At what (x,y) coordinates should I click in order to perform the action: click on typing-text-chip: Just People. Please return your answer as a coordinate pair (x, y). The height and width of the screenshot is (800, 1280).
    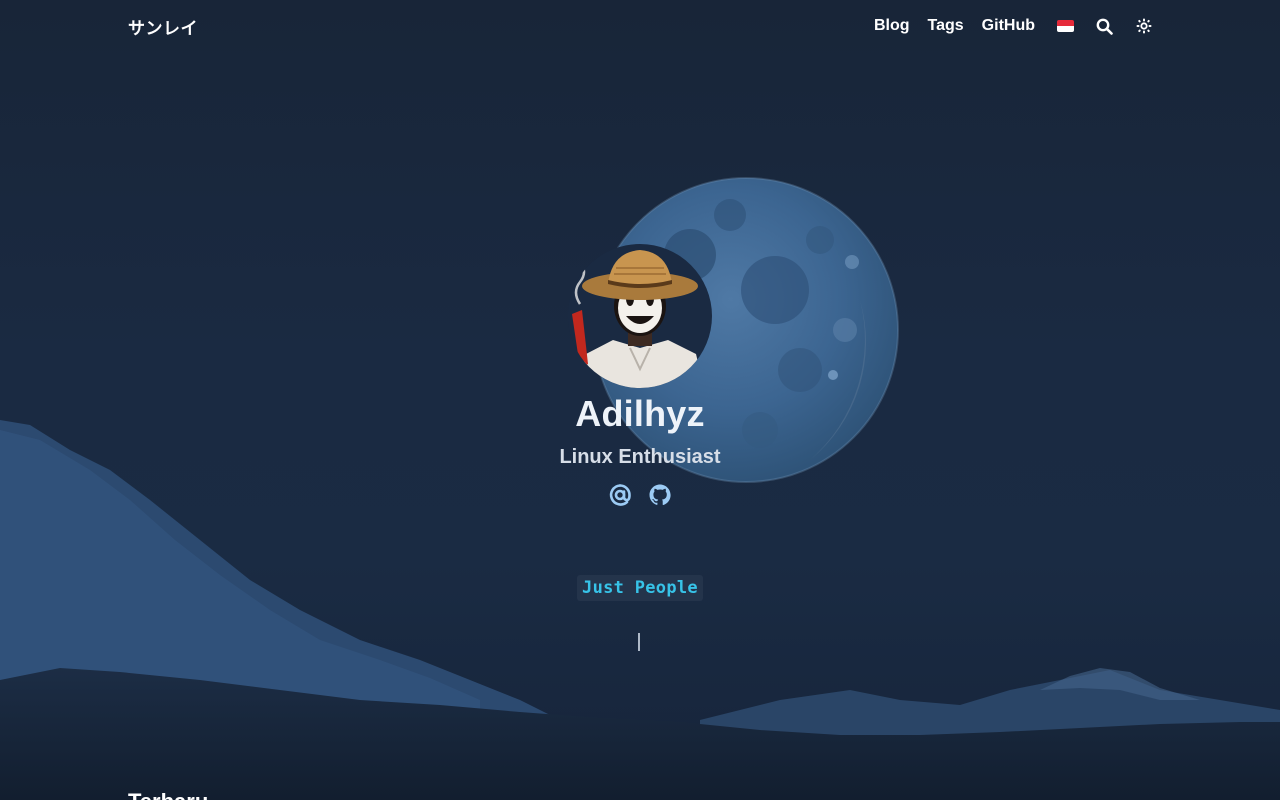
    Looking at the image, I should click on (640, 588).